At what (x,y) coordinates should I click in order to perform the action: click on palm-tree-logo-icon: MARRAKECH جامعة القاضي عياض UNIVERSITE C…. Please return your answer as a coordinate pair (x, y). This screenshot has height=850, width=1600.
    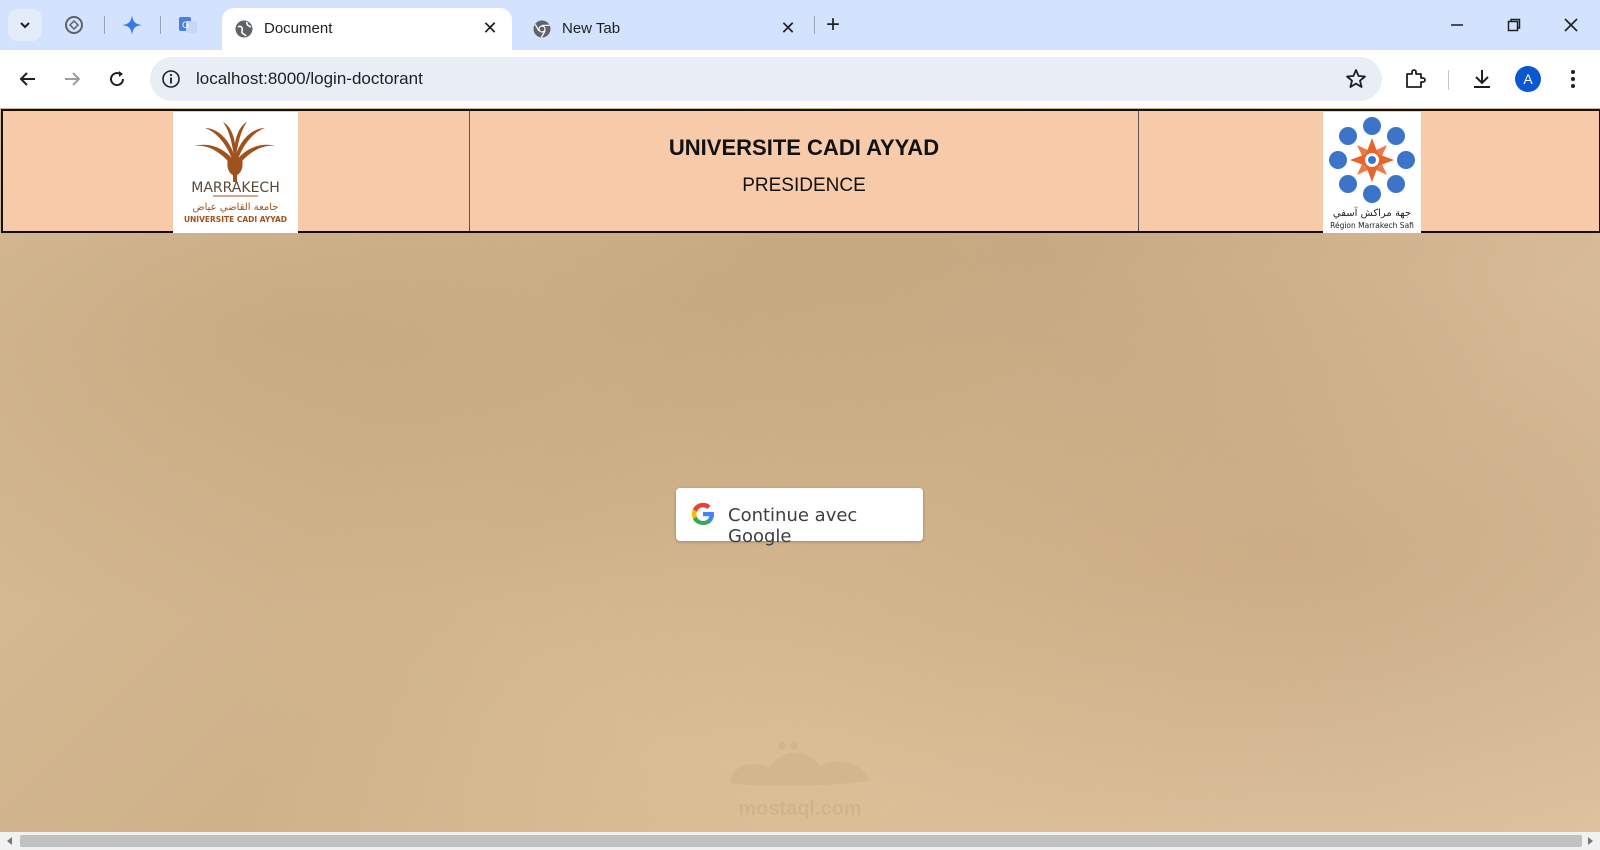
    Looking at the image, I should click on (235, 173).